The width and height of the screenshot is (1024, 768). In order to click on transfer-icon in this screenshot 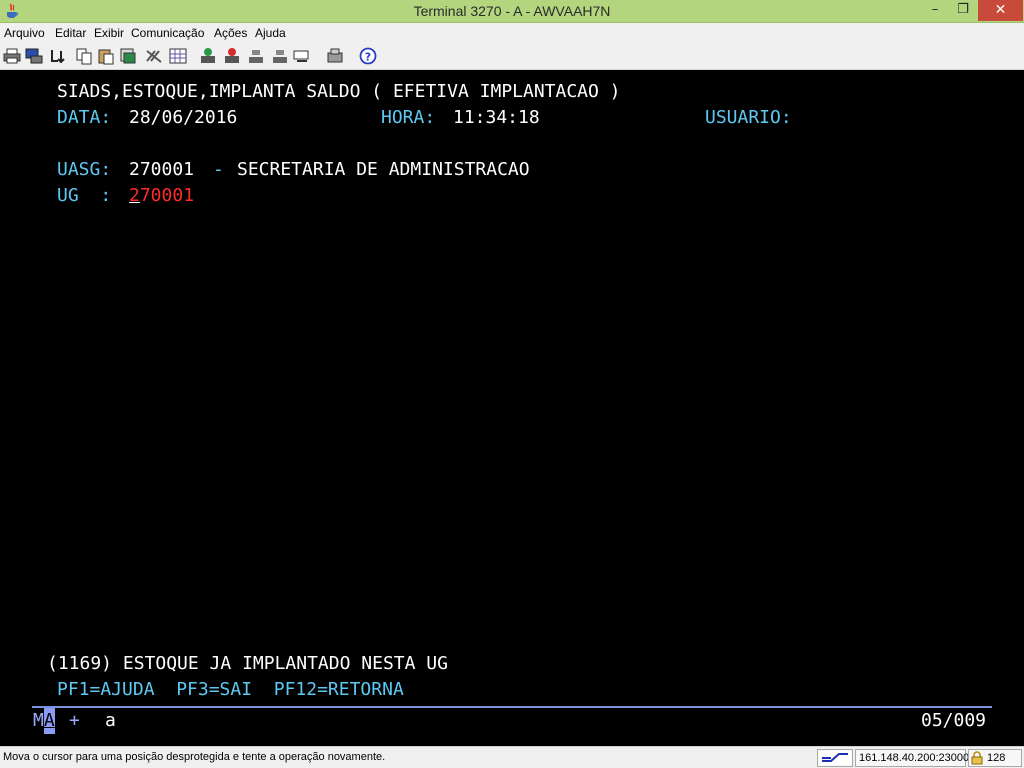, I will do `click(58, 56)`.